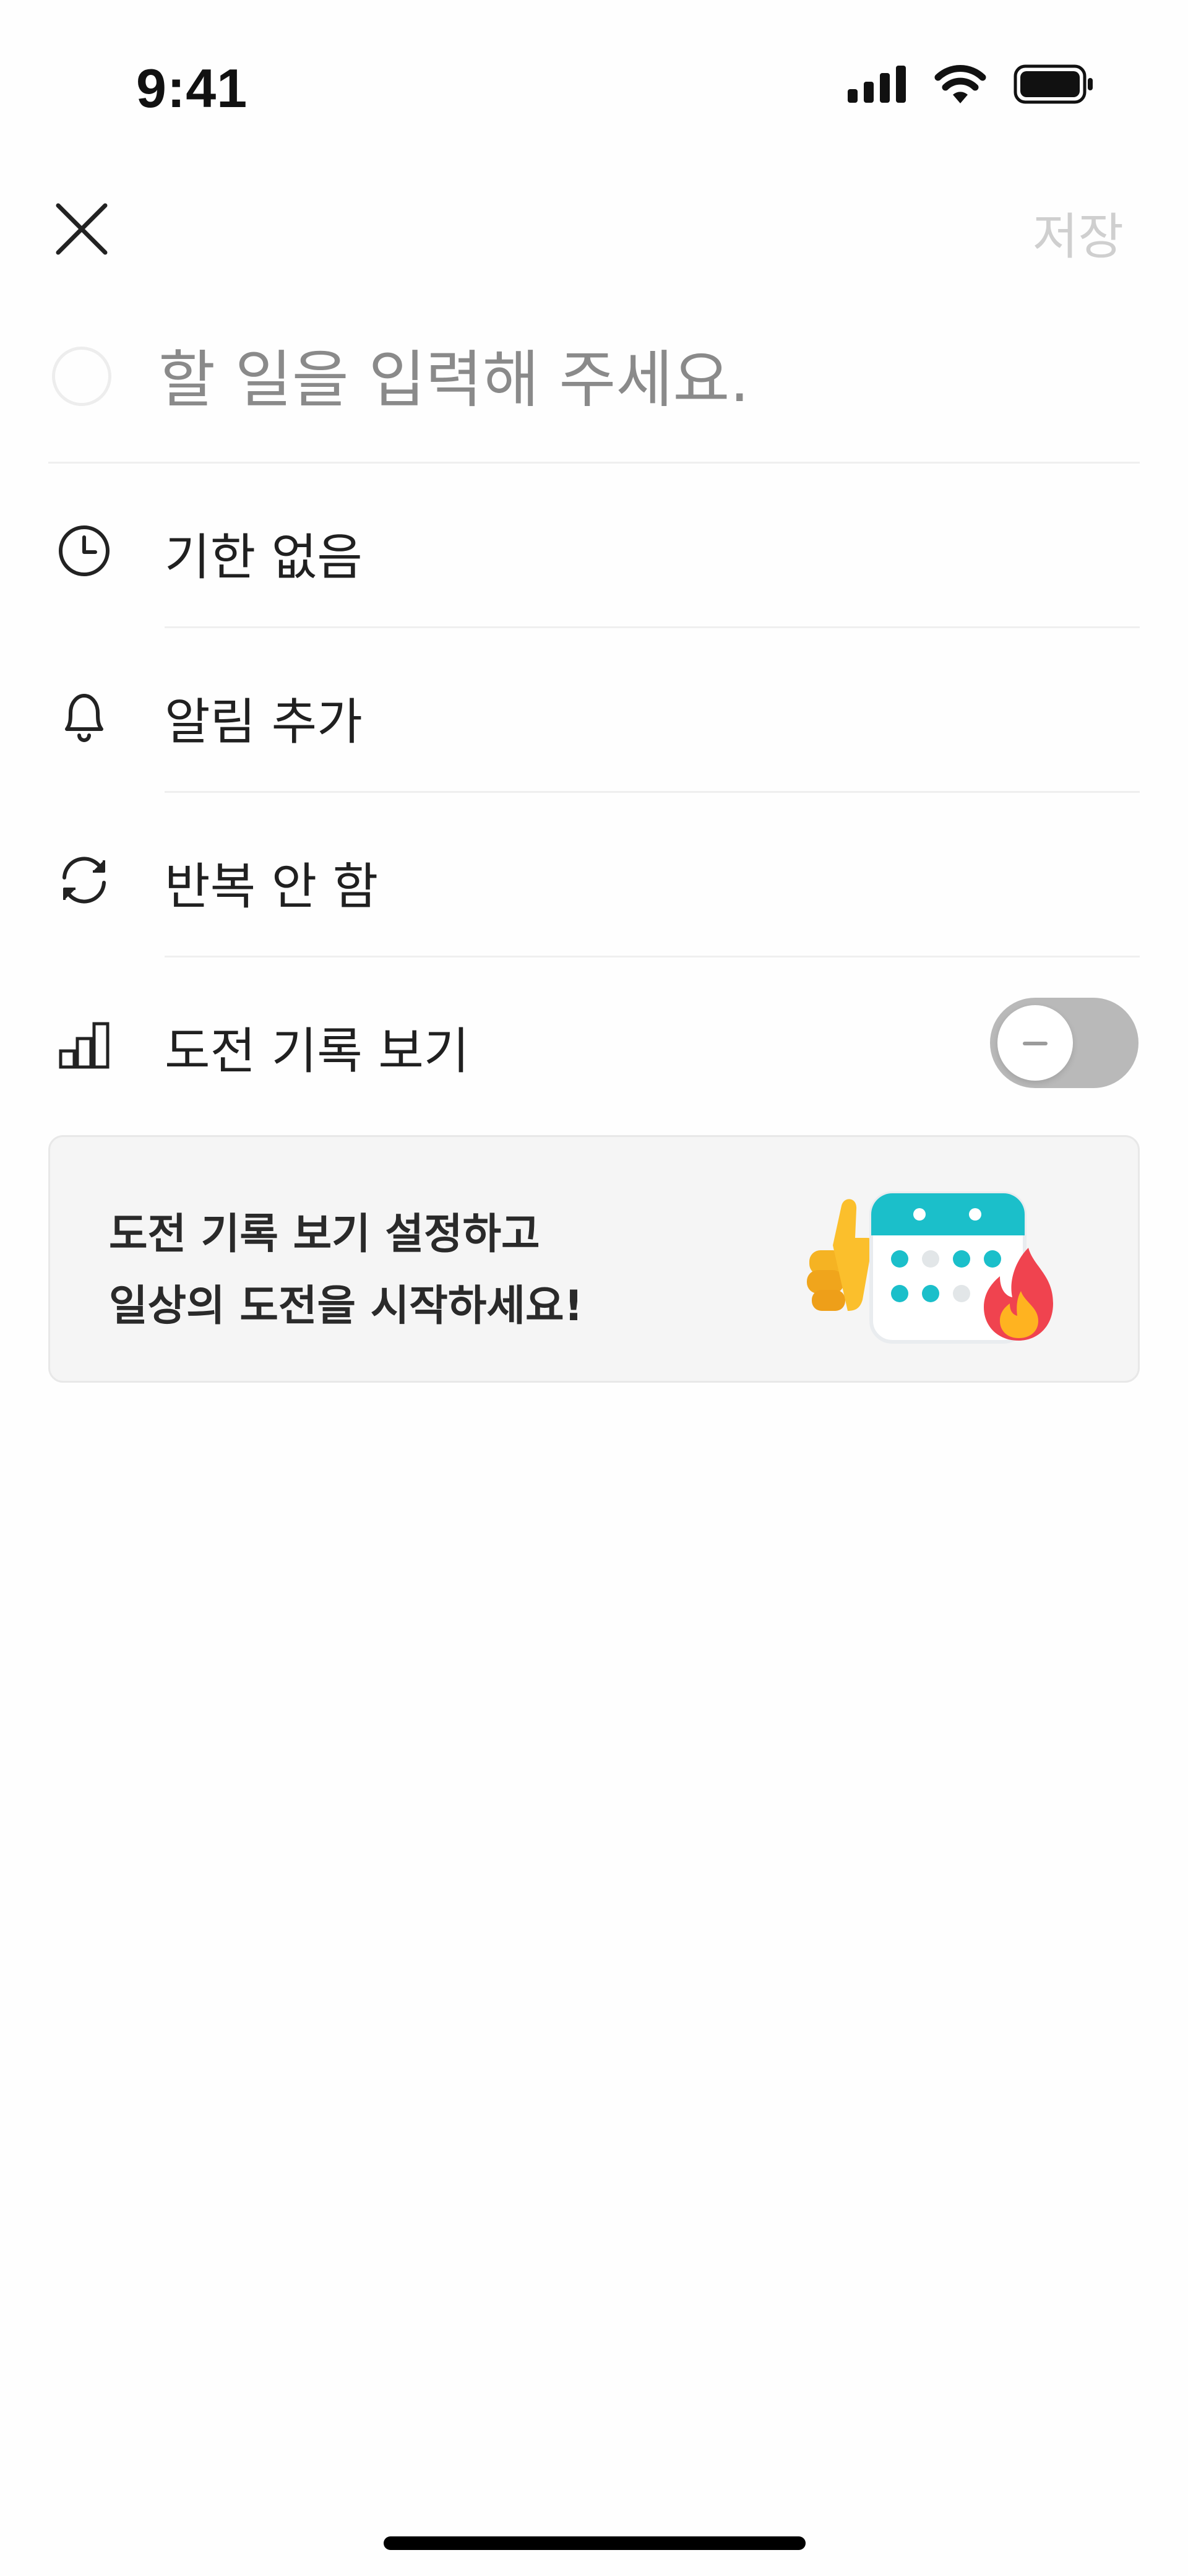  Describe the element at coordinates (84, 1045) in the screenshot. I see `bar-chart-icon` at that location.